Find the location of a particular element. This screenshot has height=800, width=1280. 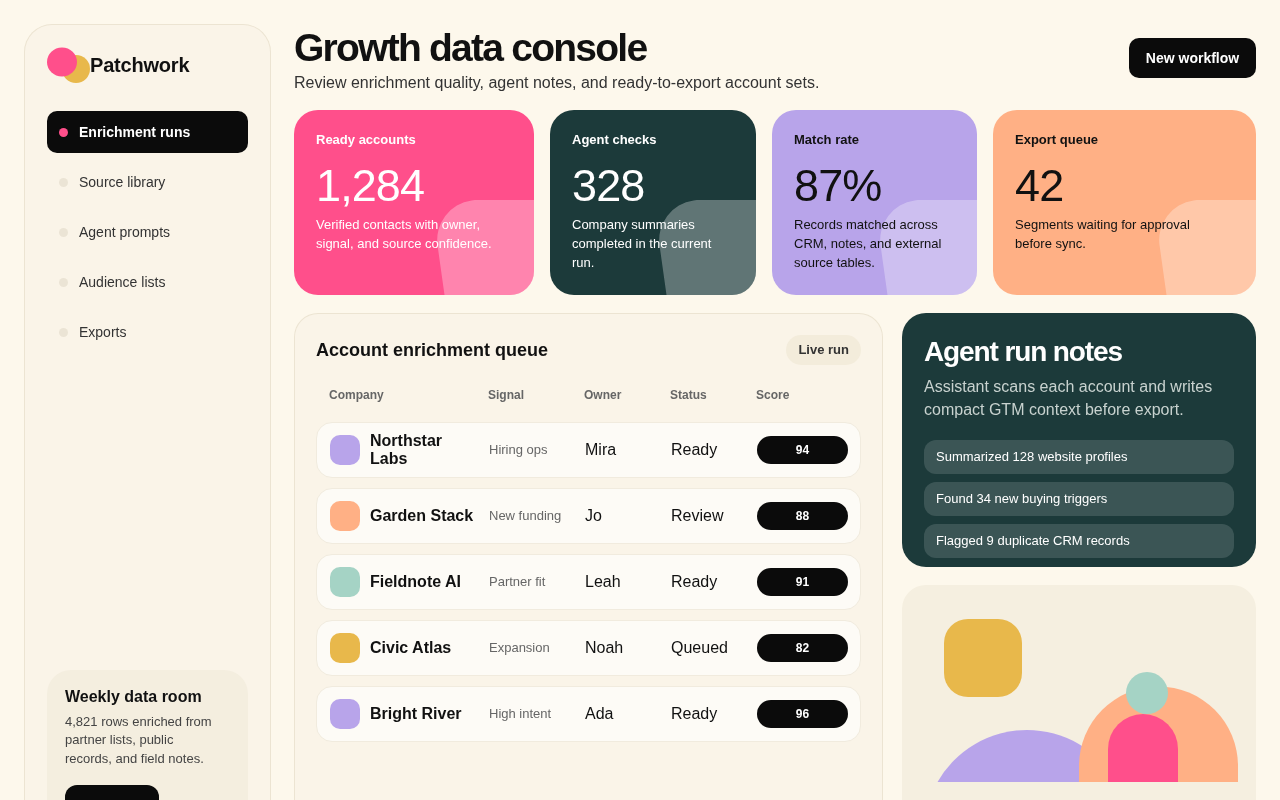

stat-description: Company summaries completed in the current run. is located at coordinates (642, 244).